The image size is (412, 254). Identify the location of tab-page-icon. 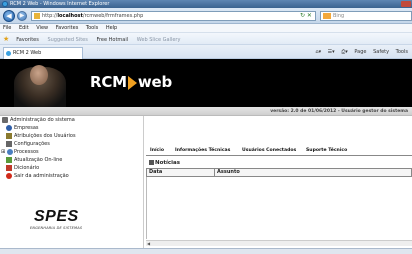
(8, 53).